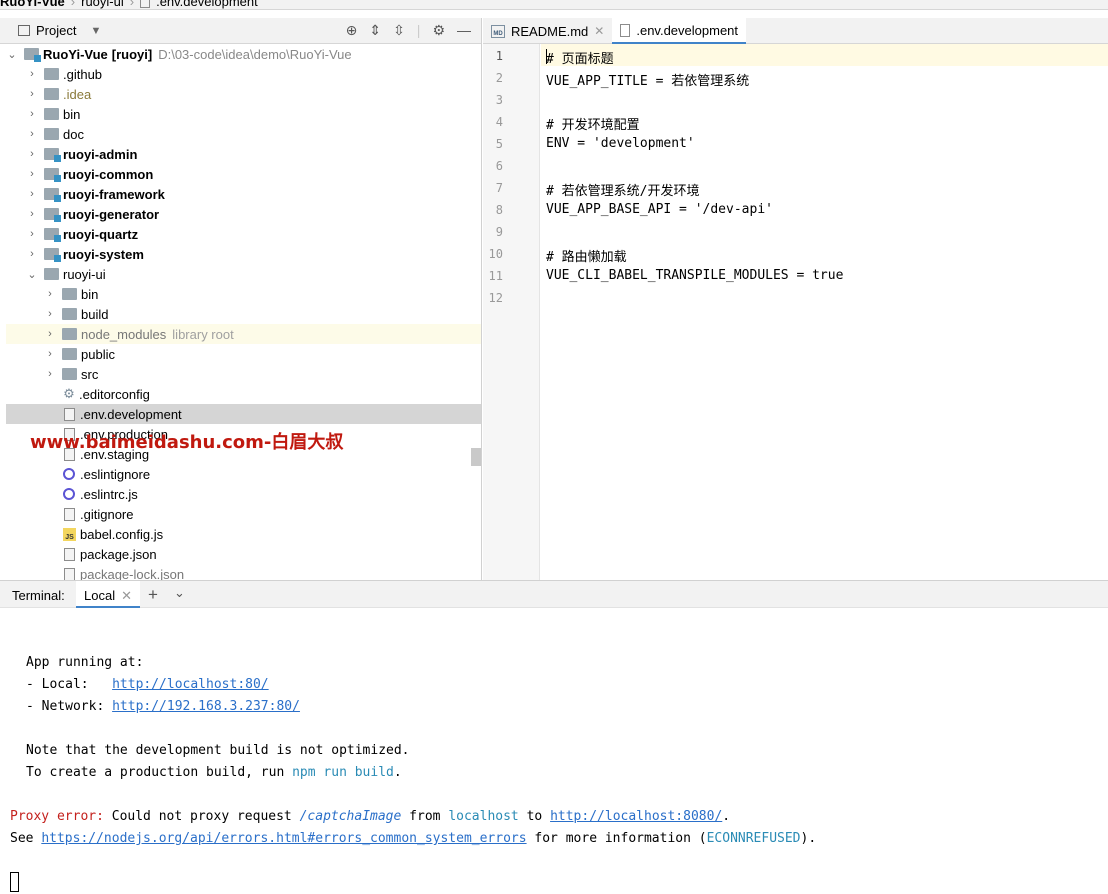  Describe the element at coordinates (243, 572) in the screenshot. I see `tree-item-package-lock: package-lock.json` at that location.